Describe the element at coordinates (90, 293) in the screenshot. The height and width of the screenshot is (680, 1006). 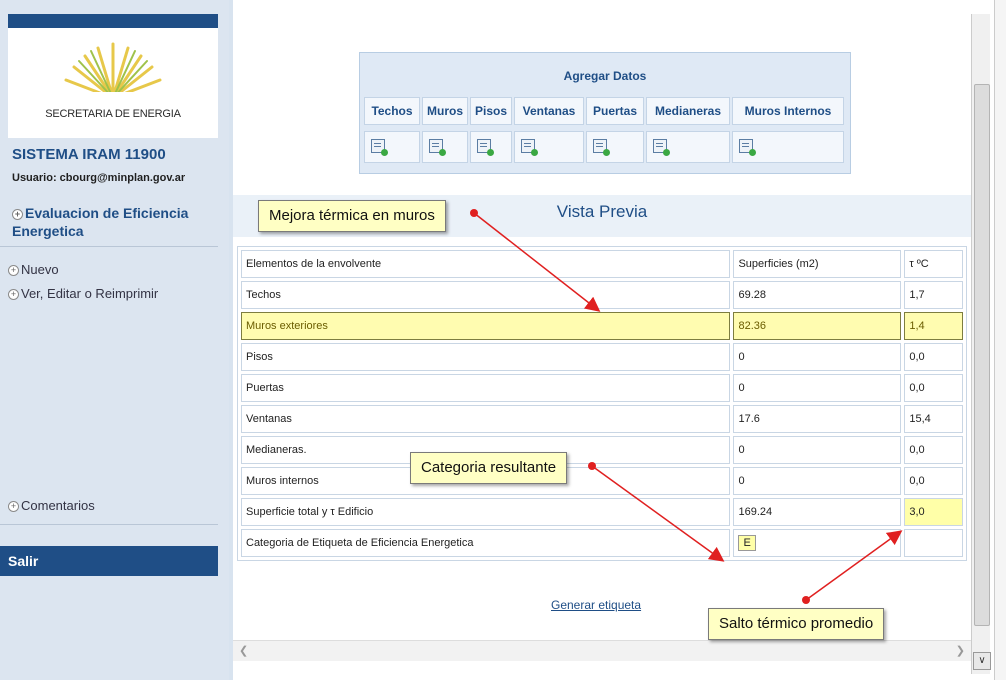
I see `nav-label: Ver, Editar o Reimprimir` at that location.